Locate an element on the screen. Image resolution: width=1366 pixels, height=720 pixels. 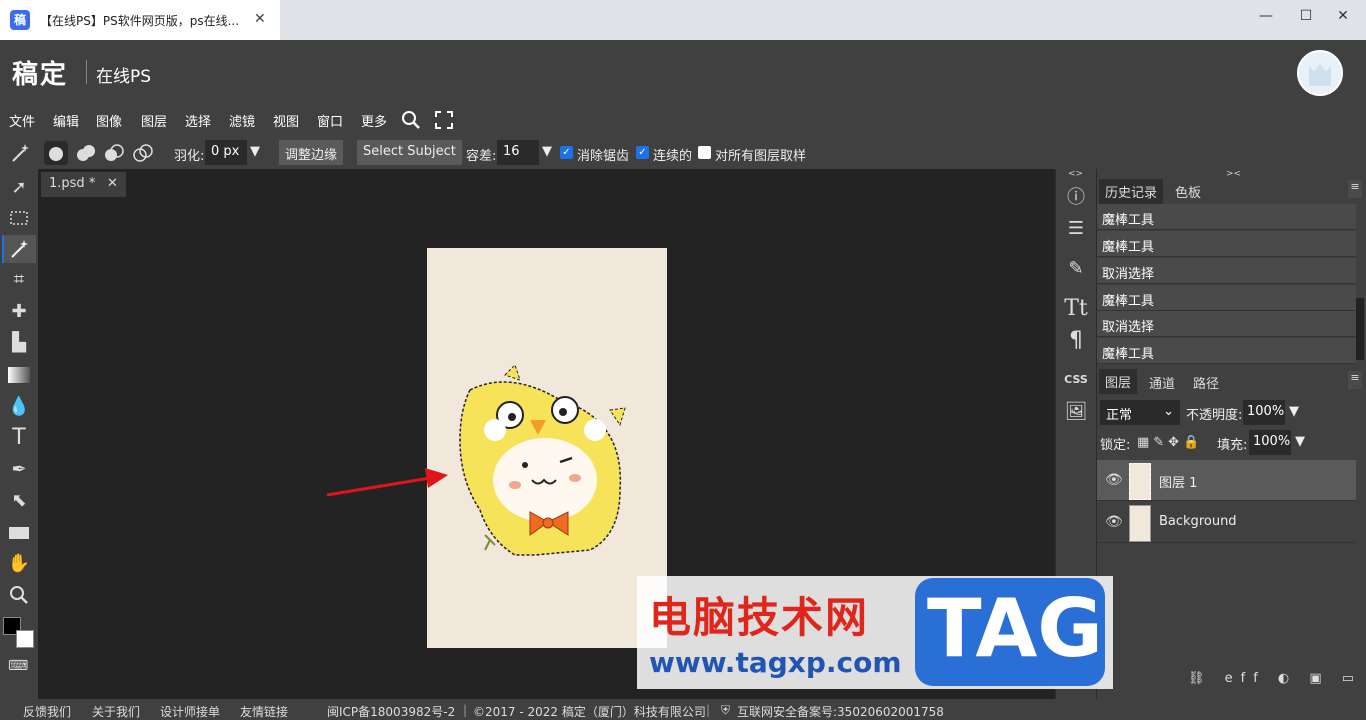
brush-settings-icon: ✎ is located at coordinates (1076, 269).